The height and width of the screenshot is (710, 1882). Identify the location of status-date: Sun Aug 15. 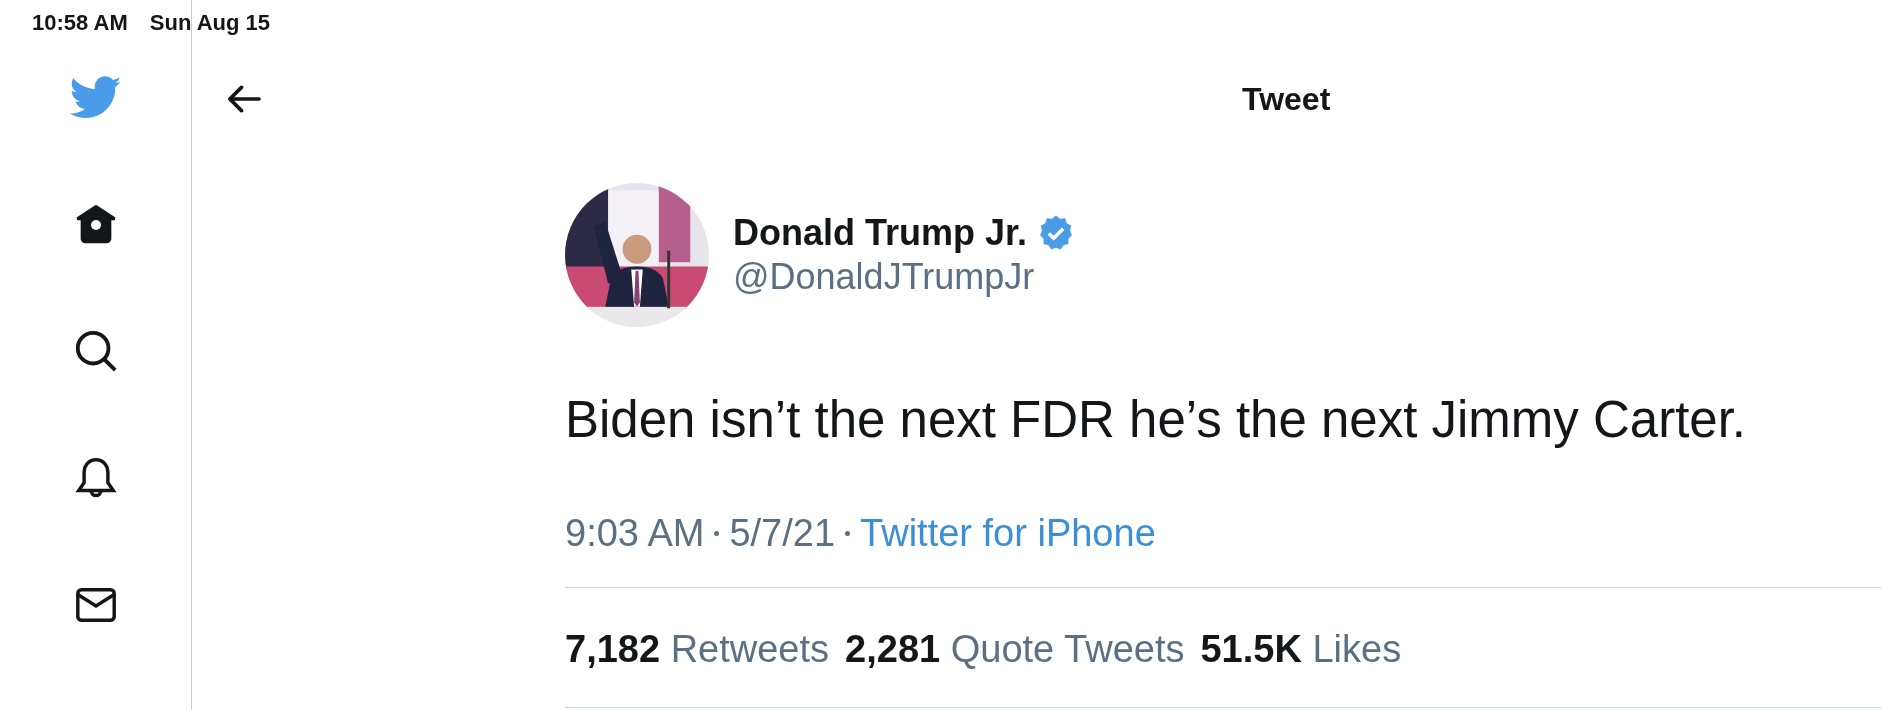
(209, 23).